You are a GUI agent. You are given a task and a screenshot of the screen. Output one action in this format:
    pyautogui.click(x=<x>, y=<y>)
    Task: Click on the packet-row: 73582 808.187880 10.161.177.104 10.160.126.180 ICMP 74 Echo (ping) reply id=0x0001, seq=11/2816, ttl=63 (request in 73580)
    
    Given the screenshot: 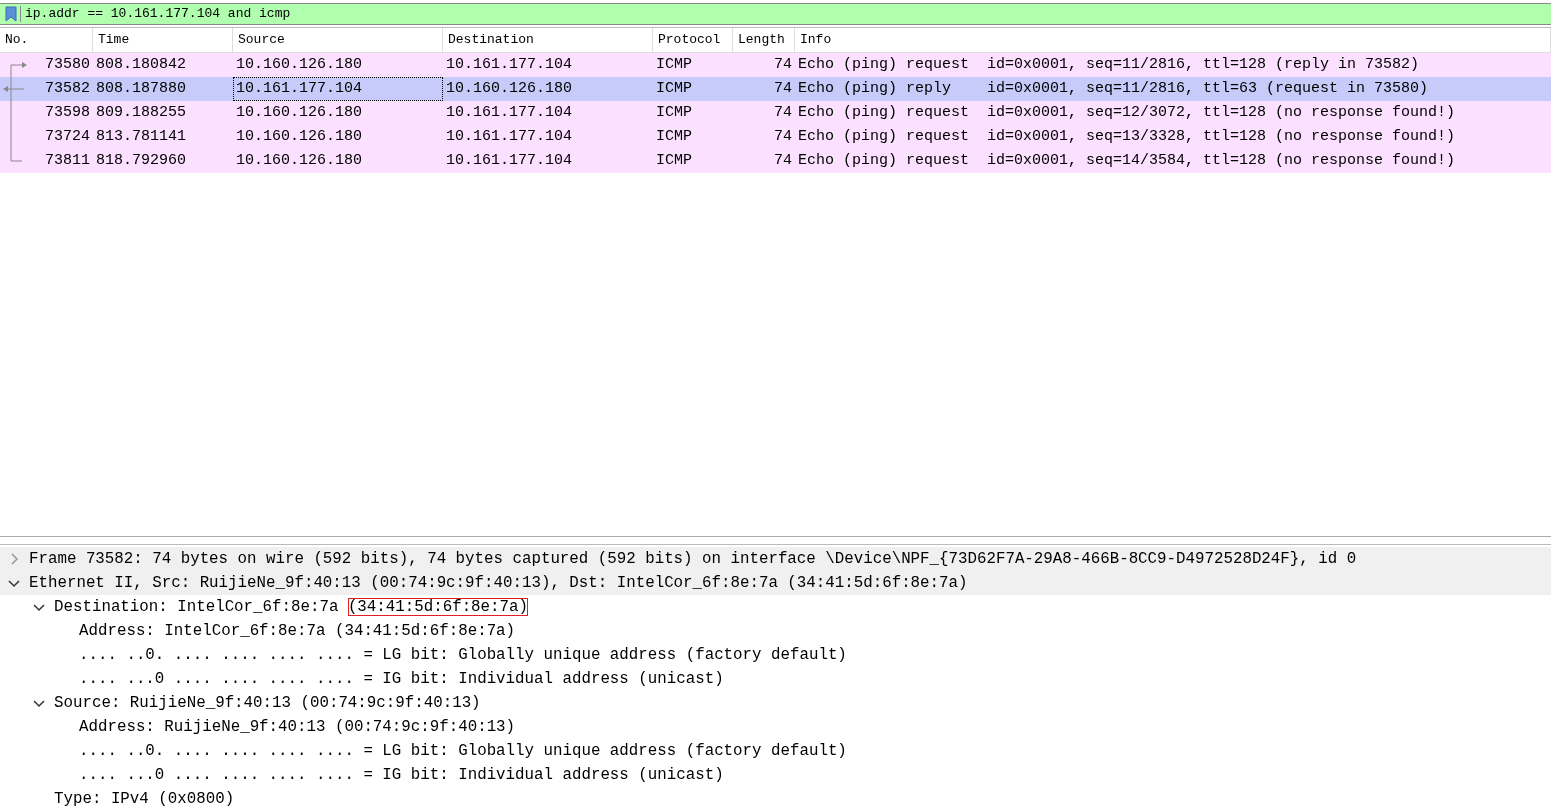 What is the action you would take?
    pyautogui.click(x=775, y=88)
    